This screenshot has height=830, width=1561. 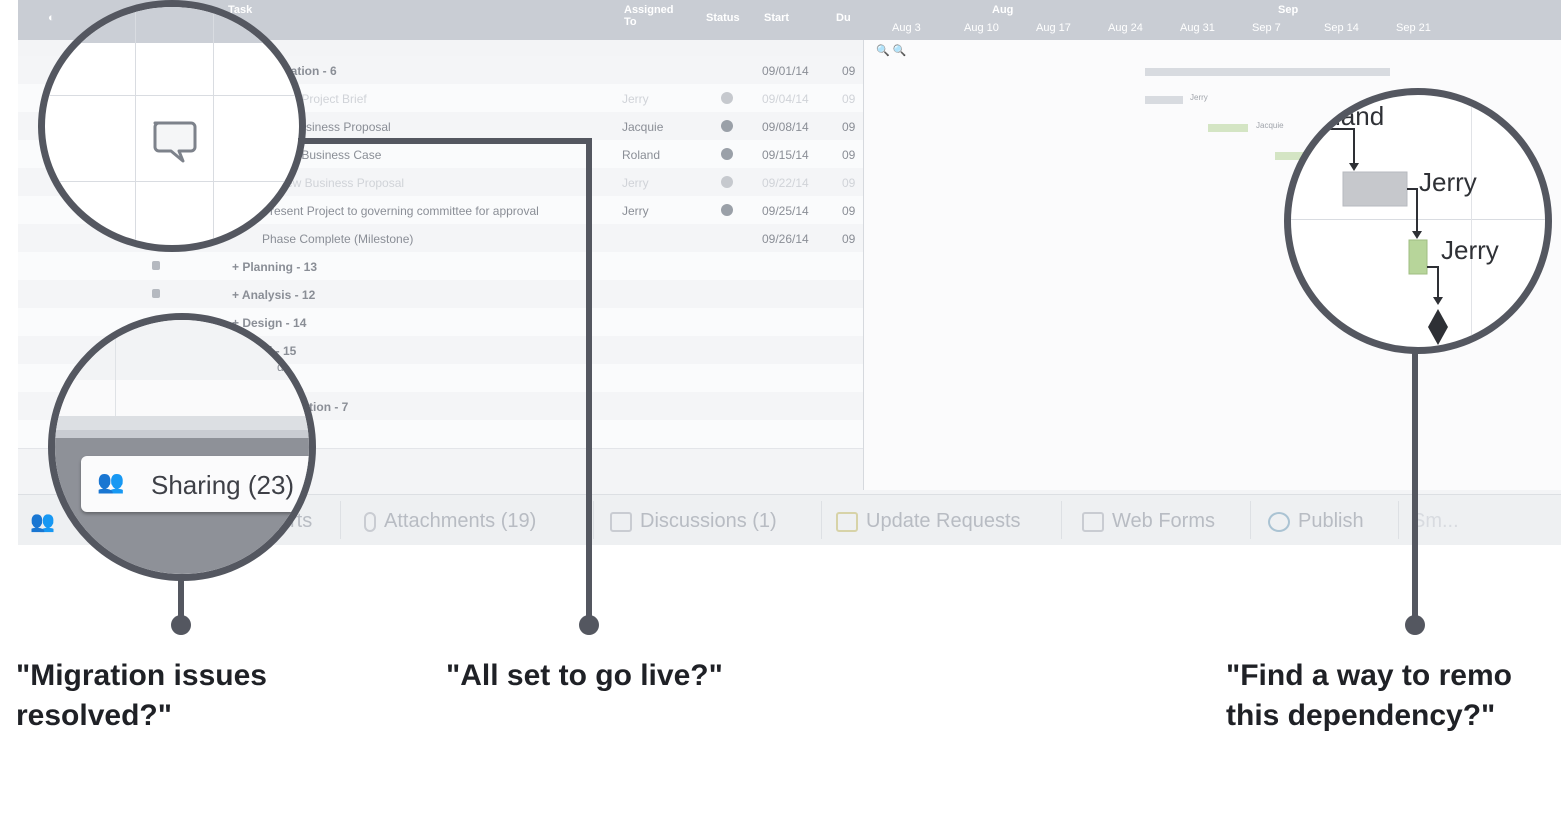 What do you see at coordinates (223, 485) in the screenshot?
I see `tab-sharing-label: Sharing (23)` at bounding box center [223, 485].